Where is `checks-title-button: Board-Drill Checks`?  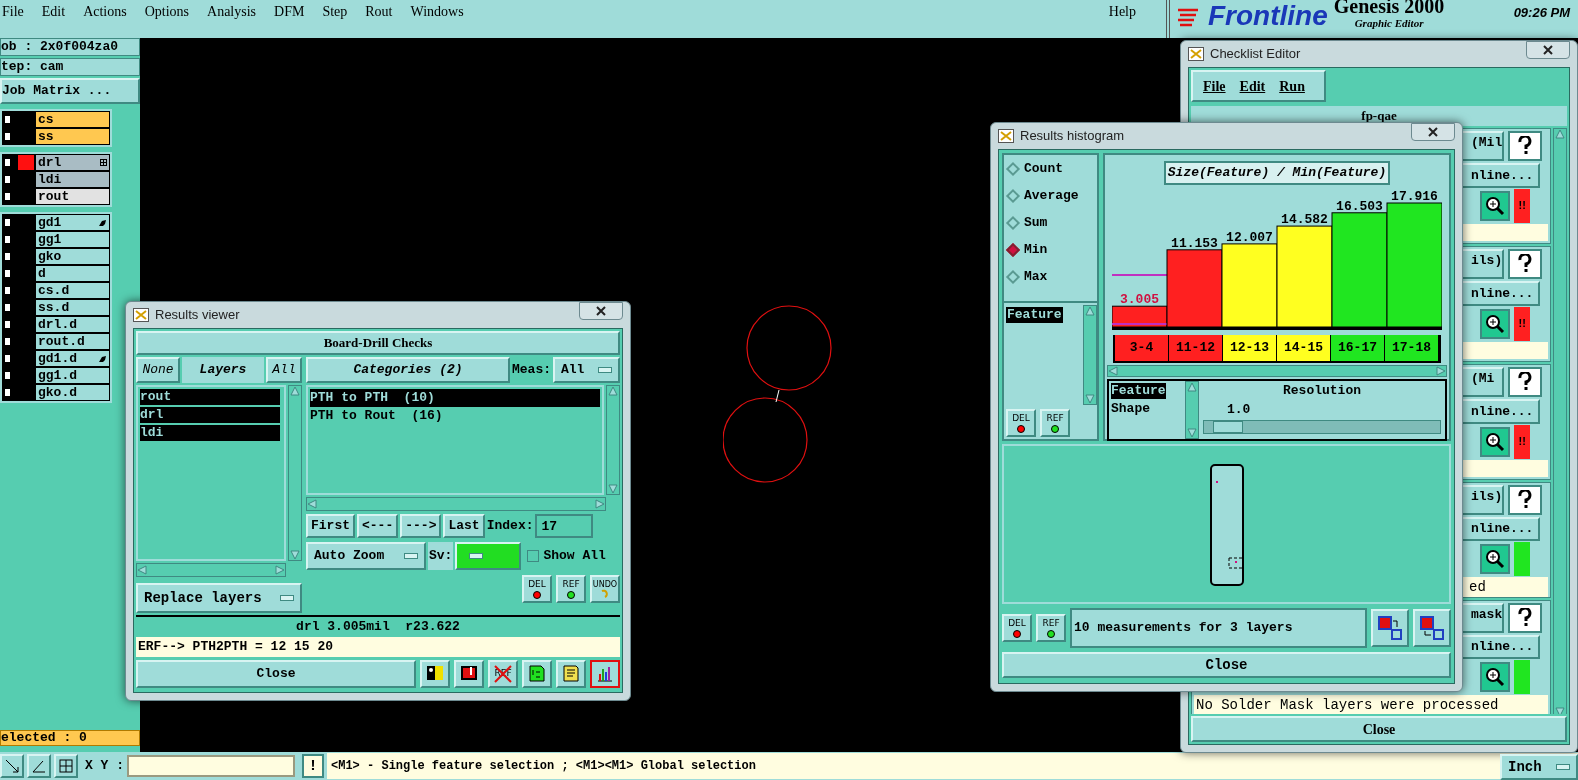
checks-title-button: Board-Drill Checks is located at coordinates (378, 343).